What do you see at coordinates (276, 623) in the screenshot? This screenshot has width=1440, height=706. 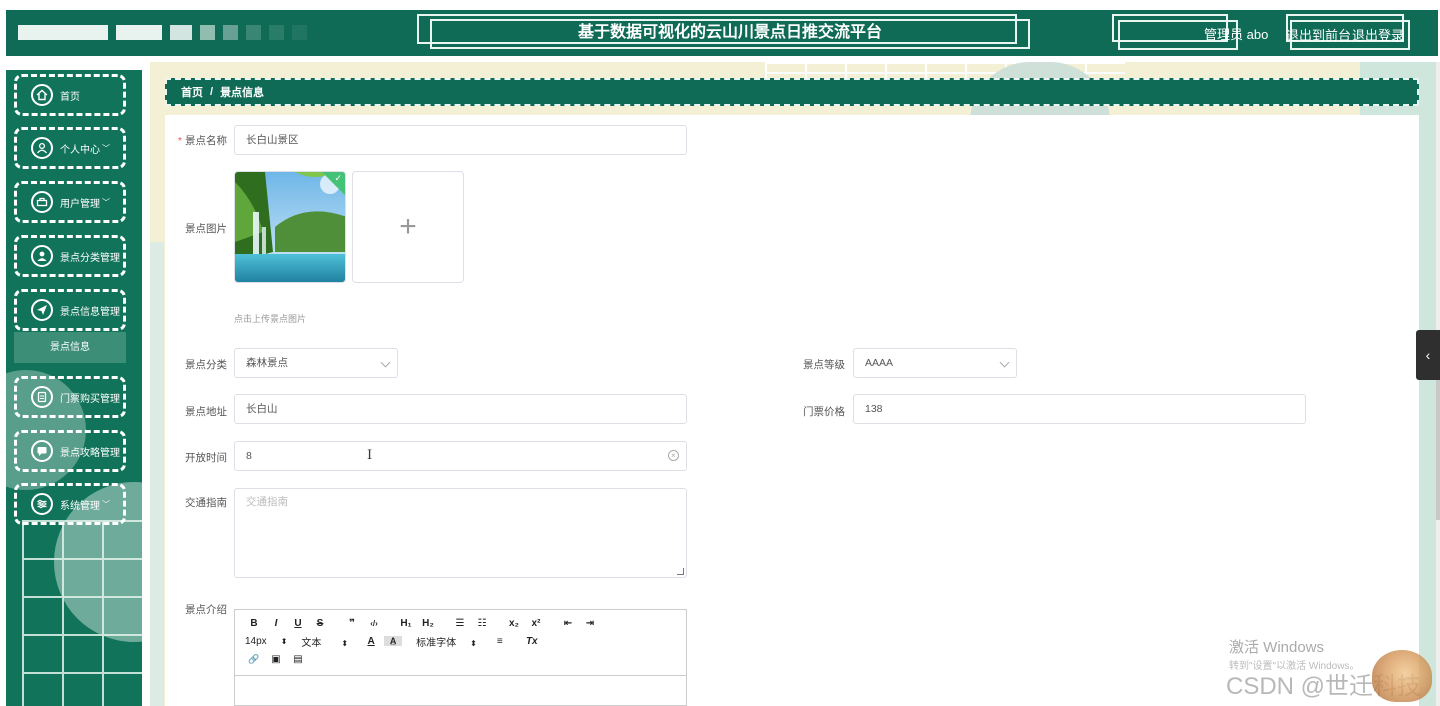 I see `italic-button: I` at bounding box center [276, 623].